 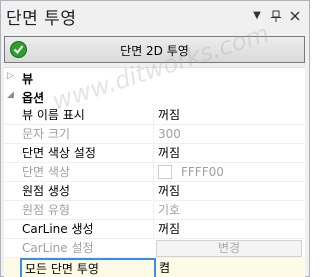 What do you see at coordinates (59, 153) in the screenshot?
I see `property-key: 단면 색상 설정` at bounding box center [59, 153].